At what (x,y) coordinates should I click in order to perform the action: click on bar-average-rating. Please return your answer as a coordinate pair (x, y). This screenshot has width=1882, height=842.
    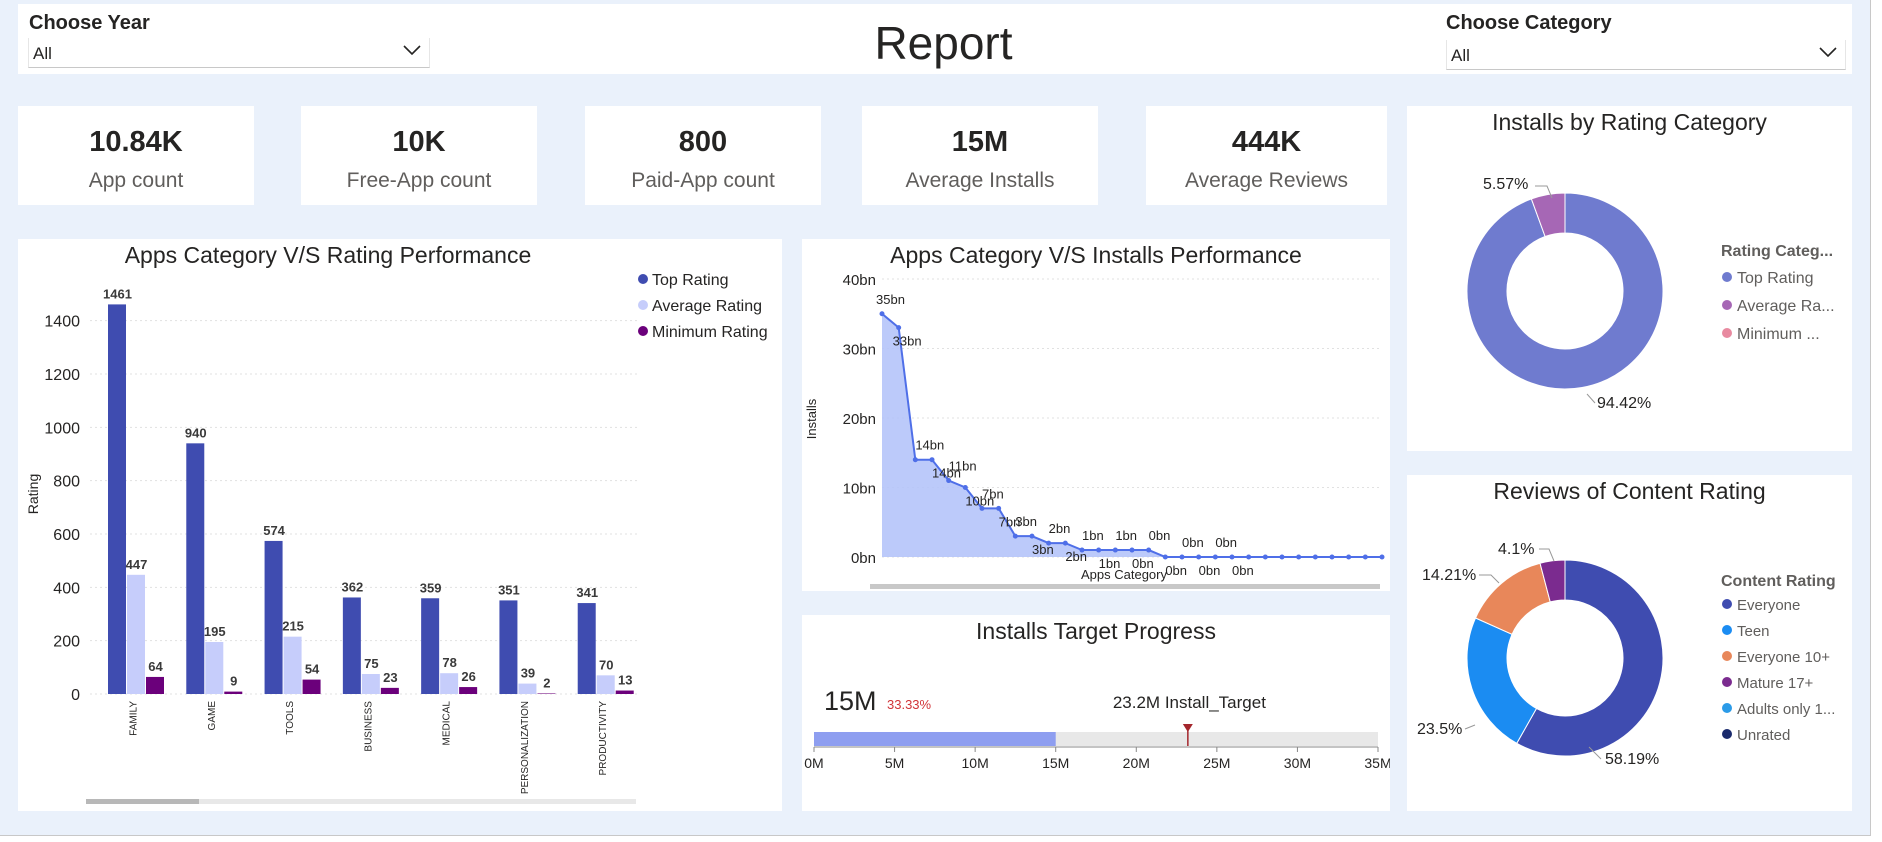
    Looking at the image, I should click on (449, 683).